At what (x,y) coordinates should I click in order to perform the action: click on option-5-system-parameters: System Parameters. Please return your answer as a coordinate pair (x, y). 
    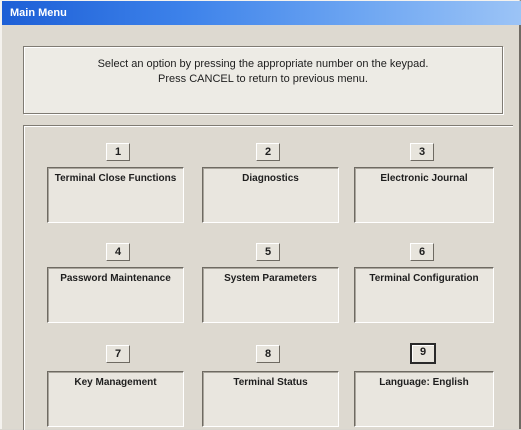
    Looking at the image, I should click on (270, 295).